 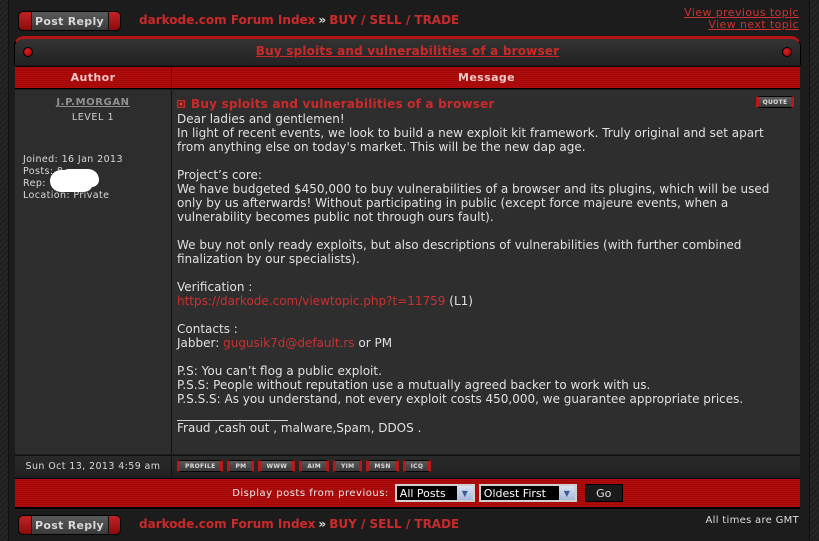 I want to click on body-contacts-heading: Contacts :, so click(x=207, y=329).